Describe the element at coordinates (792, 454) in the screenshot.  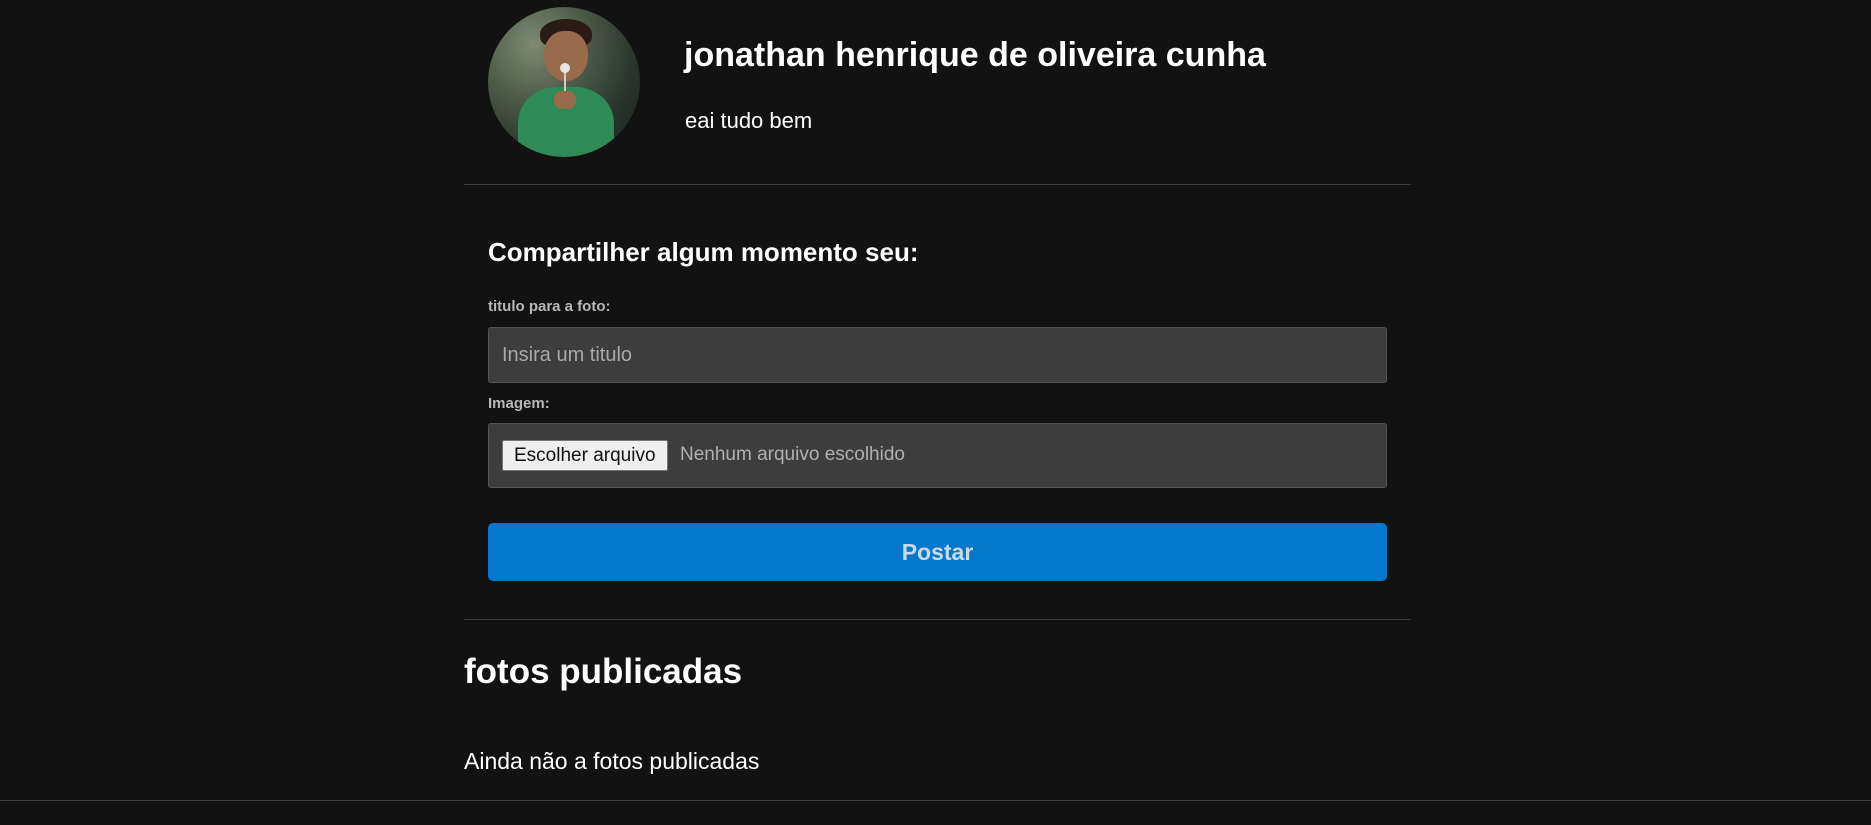
I see `file-status: Nenhum arquivo escolhido` at that location.